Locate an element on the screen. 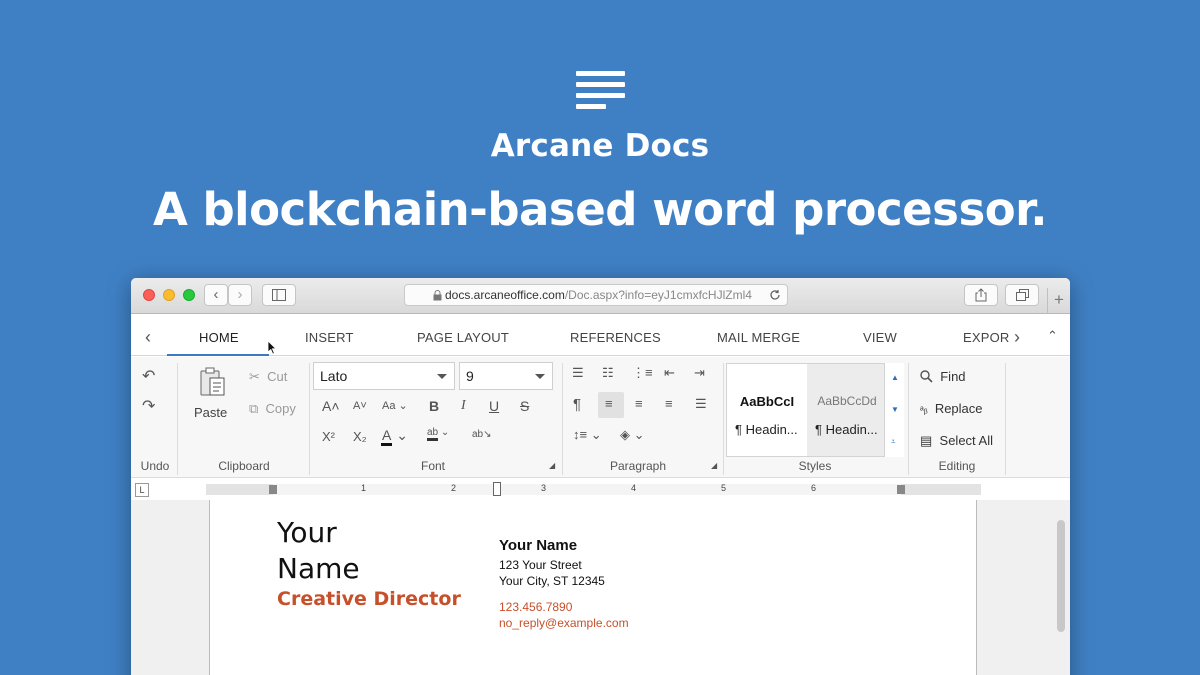 This screenshot has width=1200, height=675. close-window-button is located at coordinates (149, 295).